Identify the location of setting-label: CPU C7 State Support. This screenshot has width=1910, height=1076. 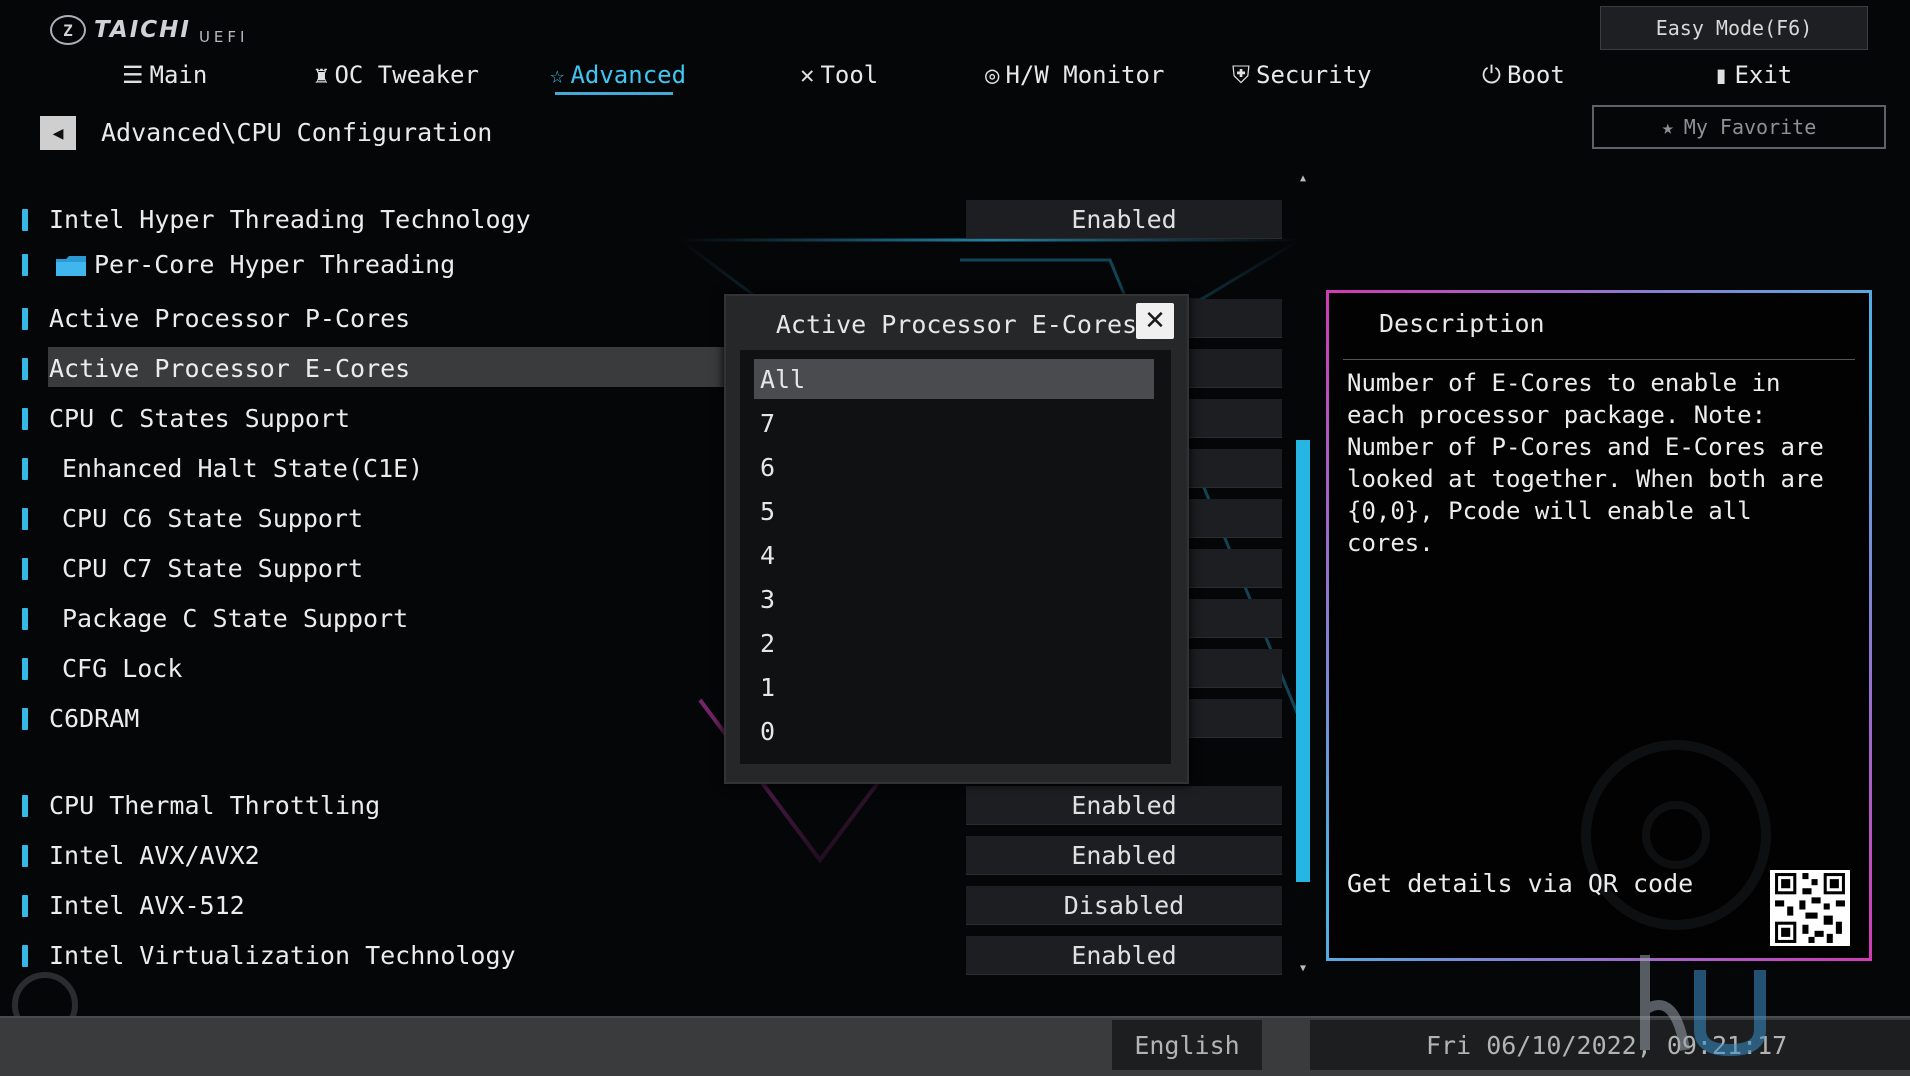
(213, 568).